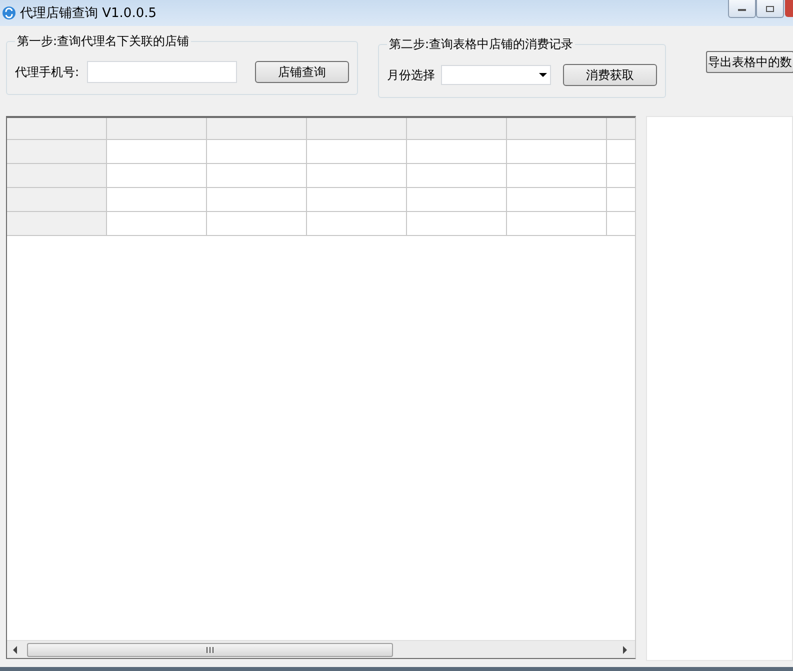 This screenshot has height=671, width=793. What do you see at coordinates (47, 72) in the screenshot?
I see `phone-label: 代理手机号:` at bounding box center [47, 72].